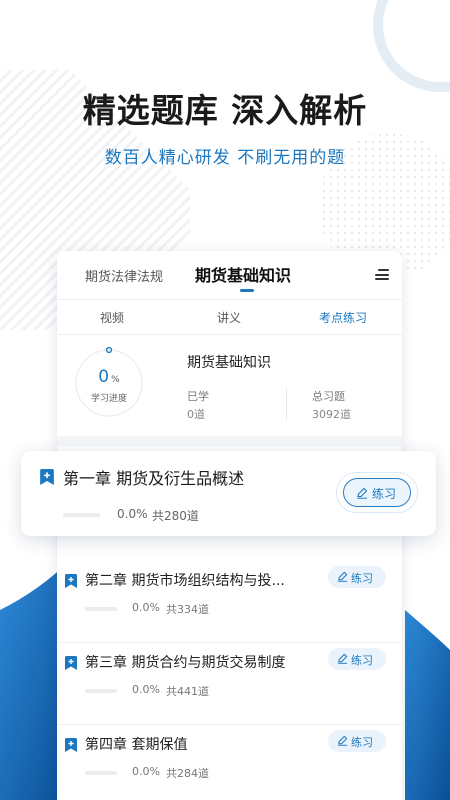 This screenshot has height=800, width=450. I want to click on chapter-item: 第三章 期货合约与期货交易制度 0.0% 共441道 练习, so click(229, 689).